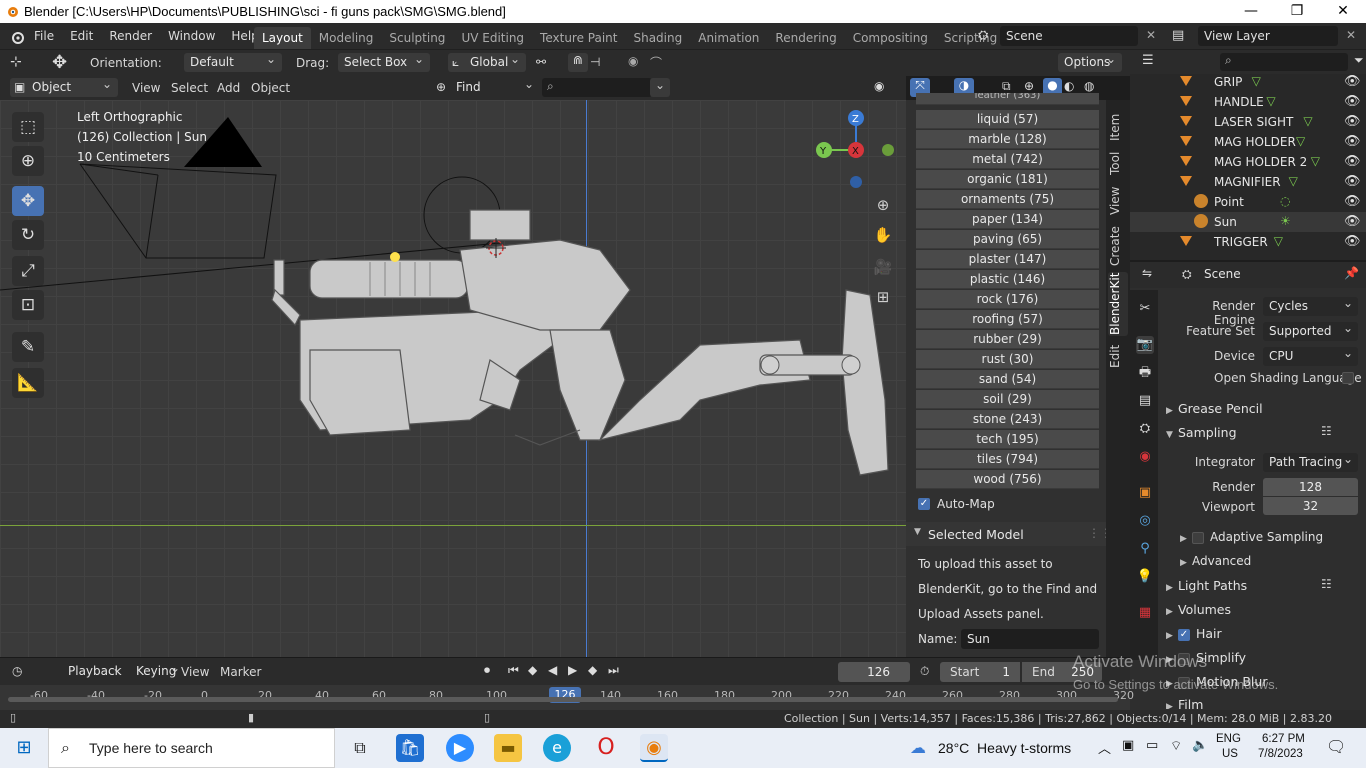  Describe the element at coordinates (1145, 345) in the screenshot. I see `render-tab-icon: 📷` at that location.